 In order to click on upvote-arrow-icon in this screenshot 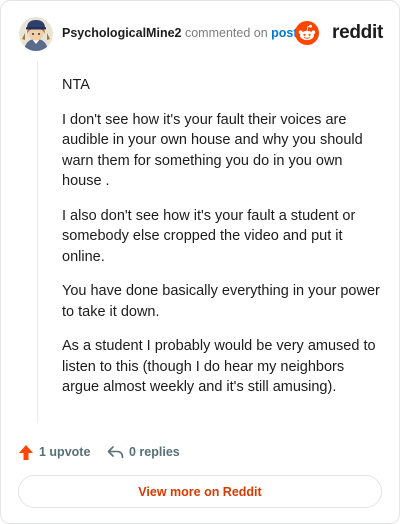, I will do `click(26, 452)`.